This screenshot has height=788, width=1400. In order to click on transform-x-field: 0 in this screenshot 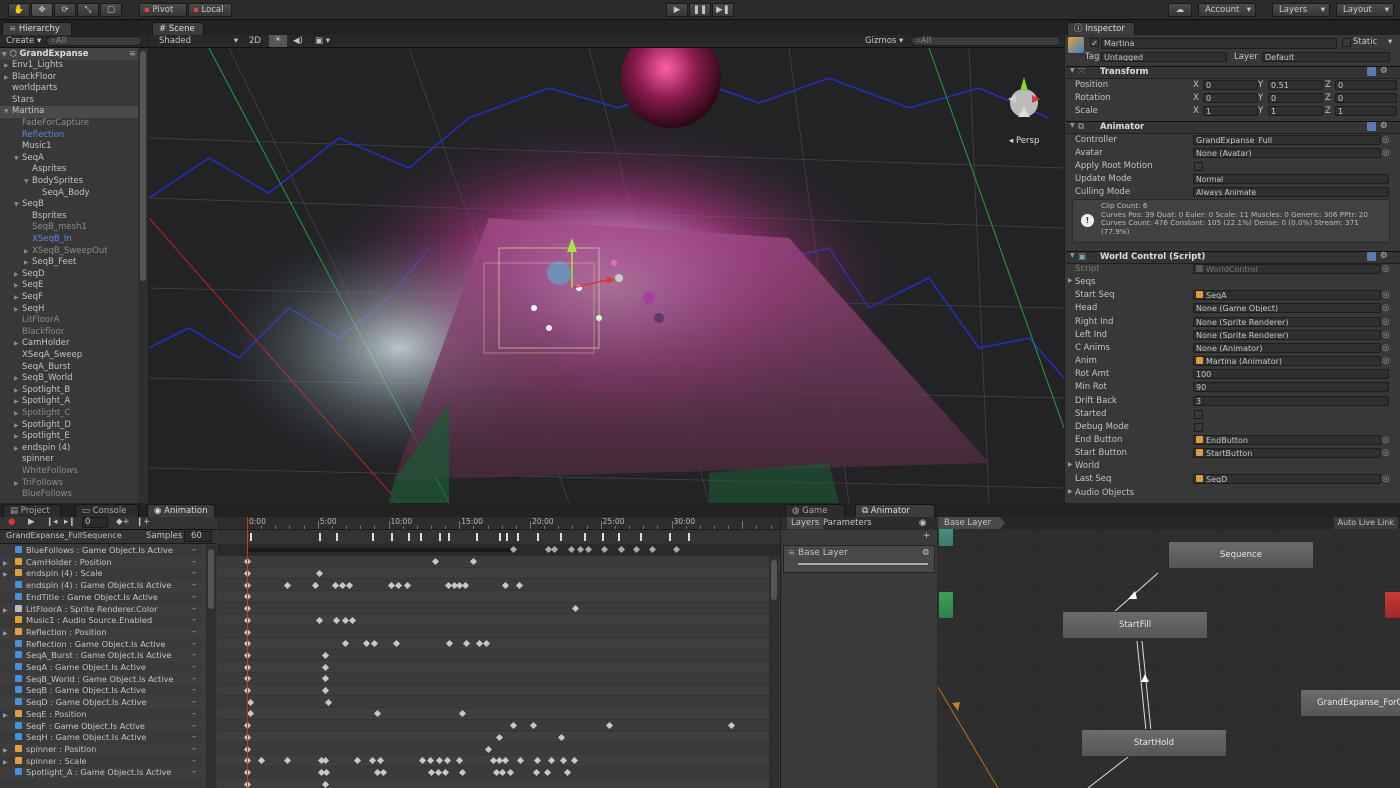, I will do `click(1230, 98)`.